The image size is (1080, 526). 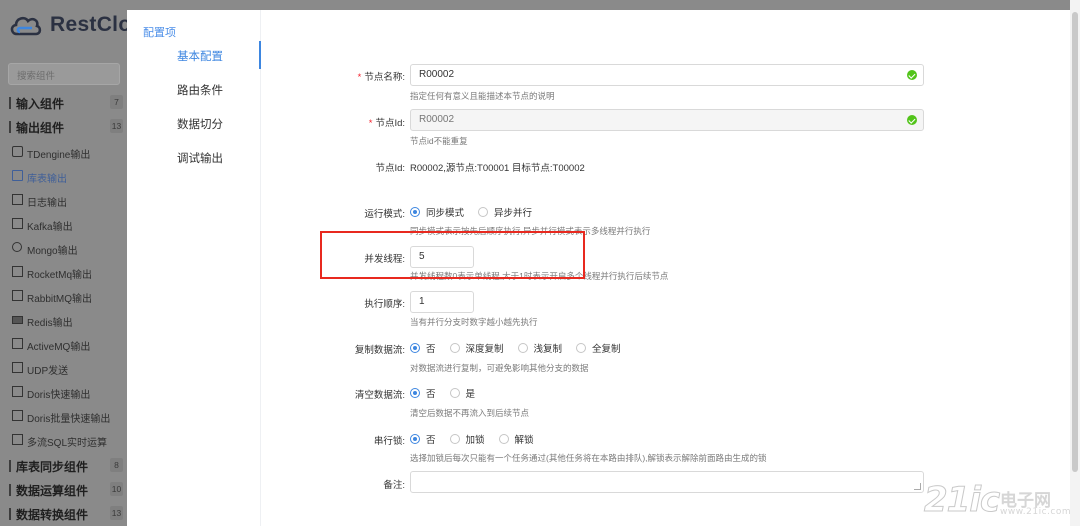 I want to click on copy-stream-label: 复制数据流:, so click(x=379, y=350).